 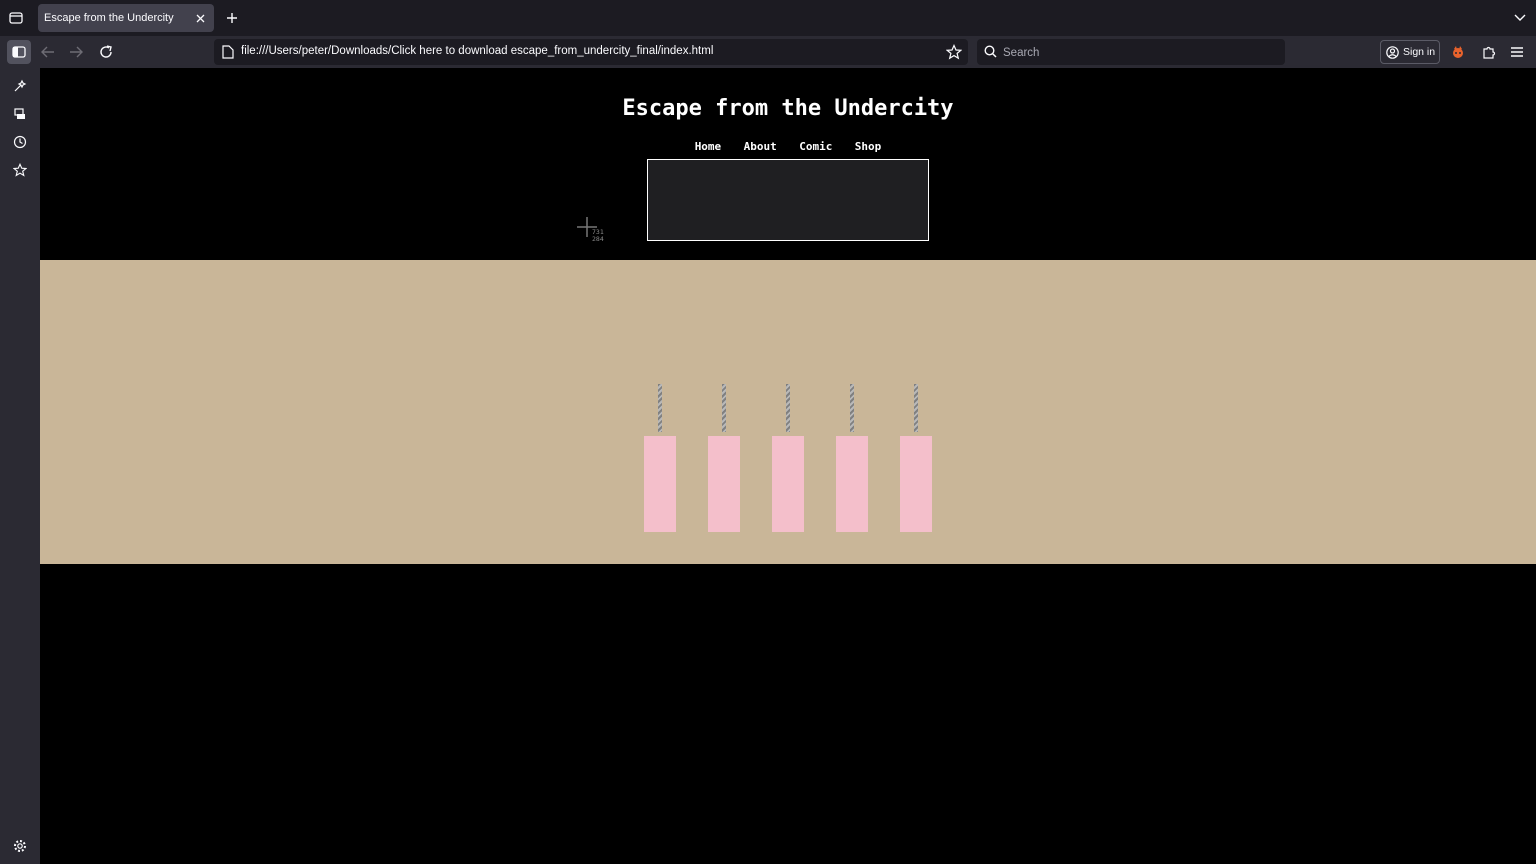 I want to click on bookmarks-star-icon, so click(x=20, y=170).